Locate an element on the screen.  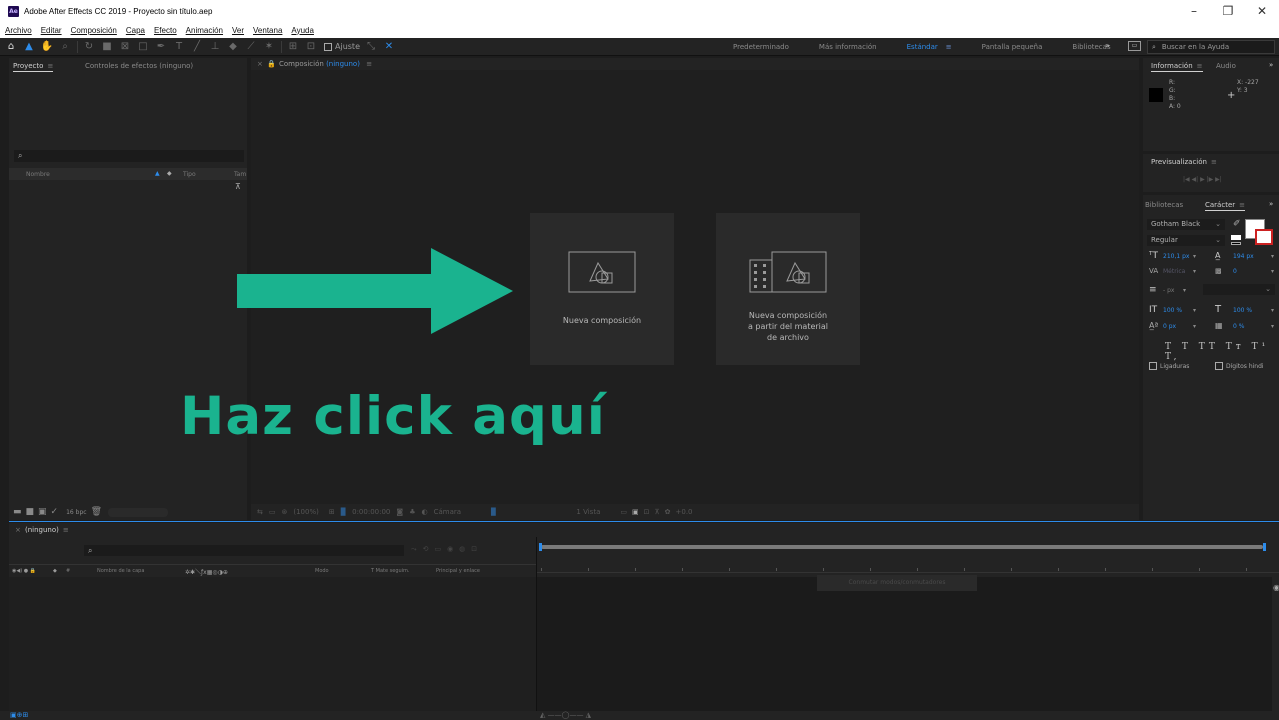
tab-timeline: (ninguno) ≡ is located at coordinates (47, 530).